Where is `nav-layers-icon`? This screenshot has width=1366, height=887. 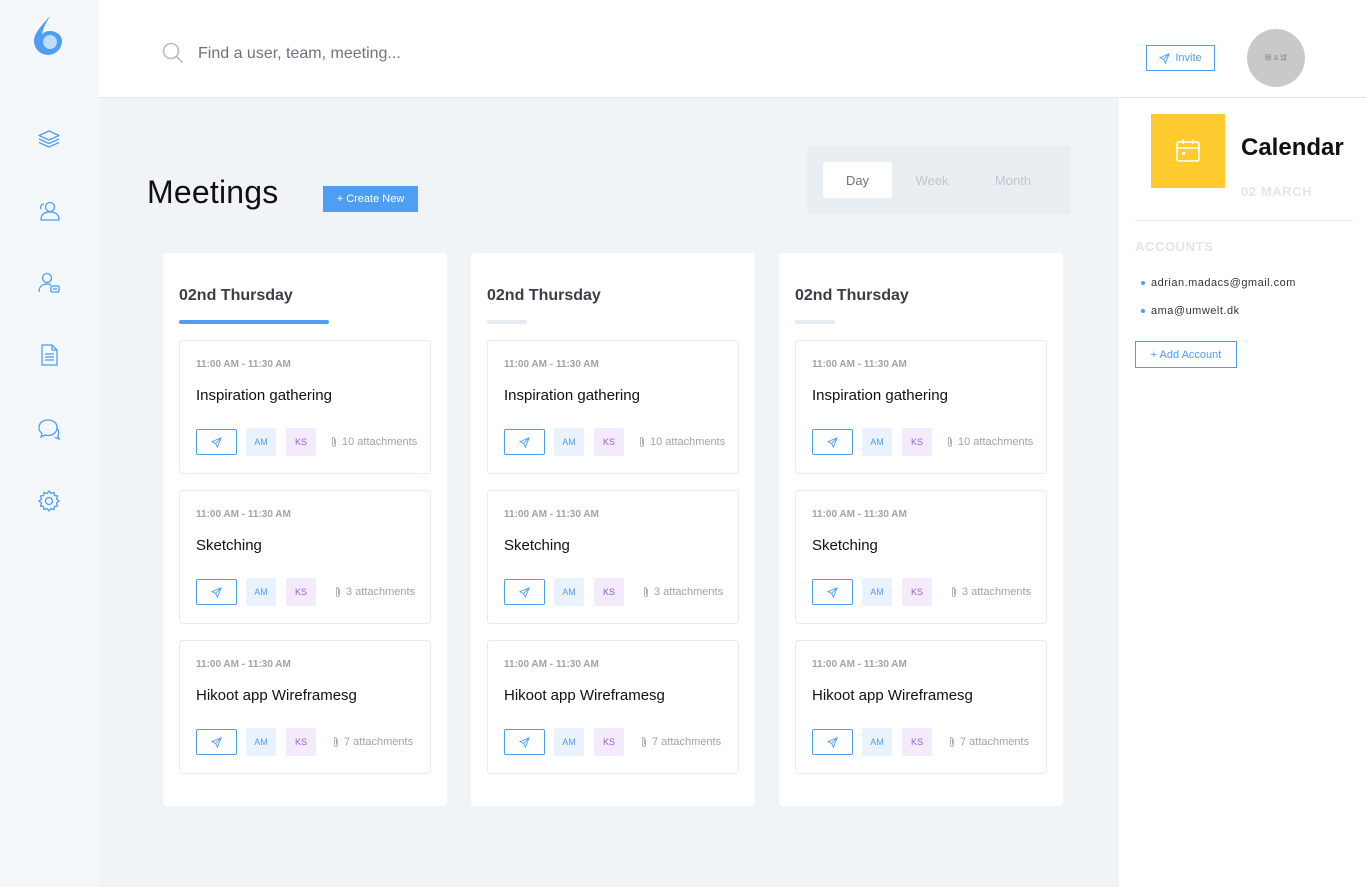
nav-layers-icon is located at coordinates (49, 139).